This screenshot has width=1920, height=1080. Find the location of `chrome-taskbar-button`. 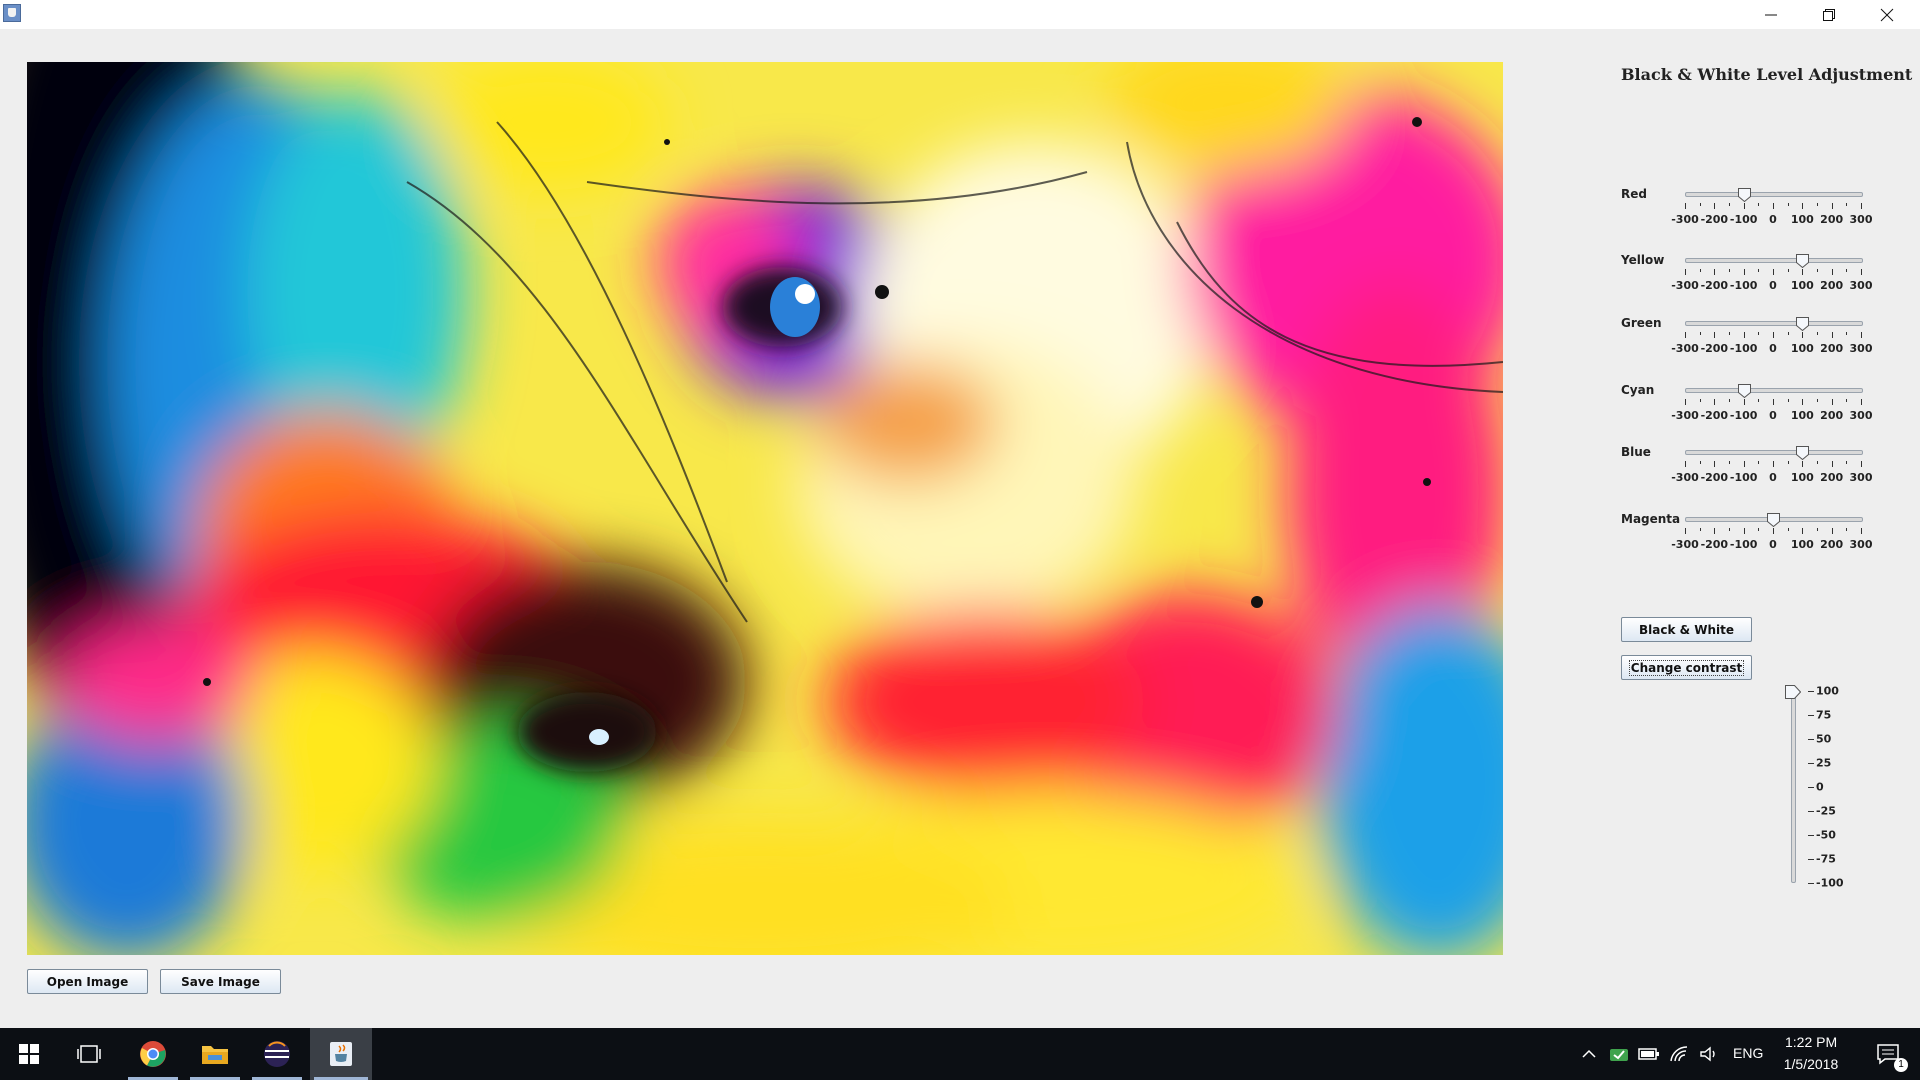

chrome-taskbar-button is located at coordinates (153, 1054).